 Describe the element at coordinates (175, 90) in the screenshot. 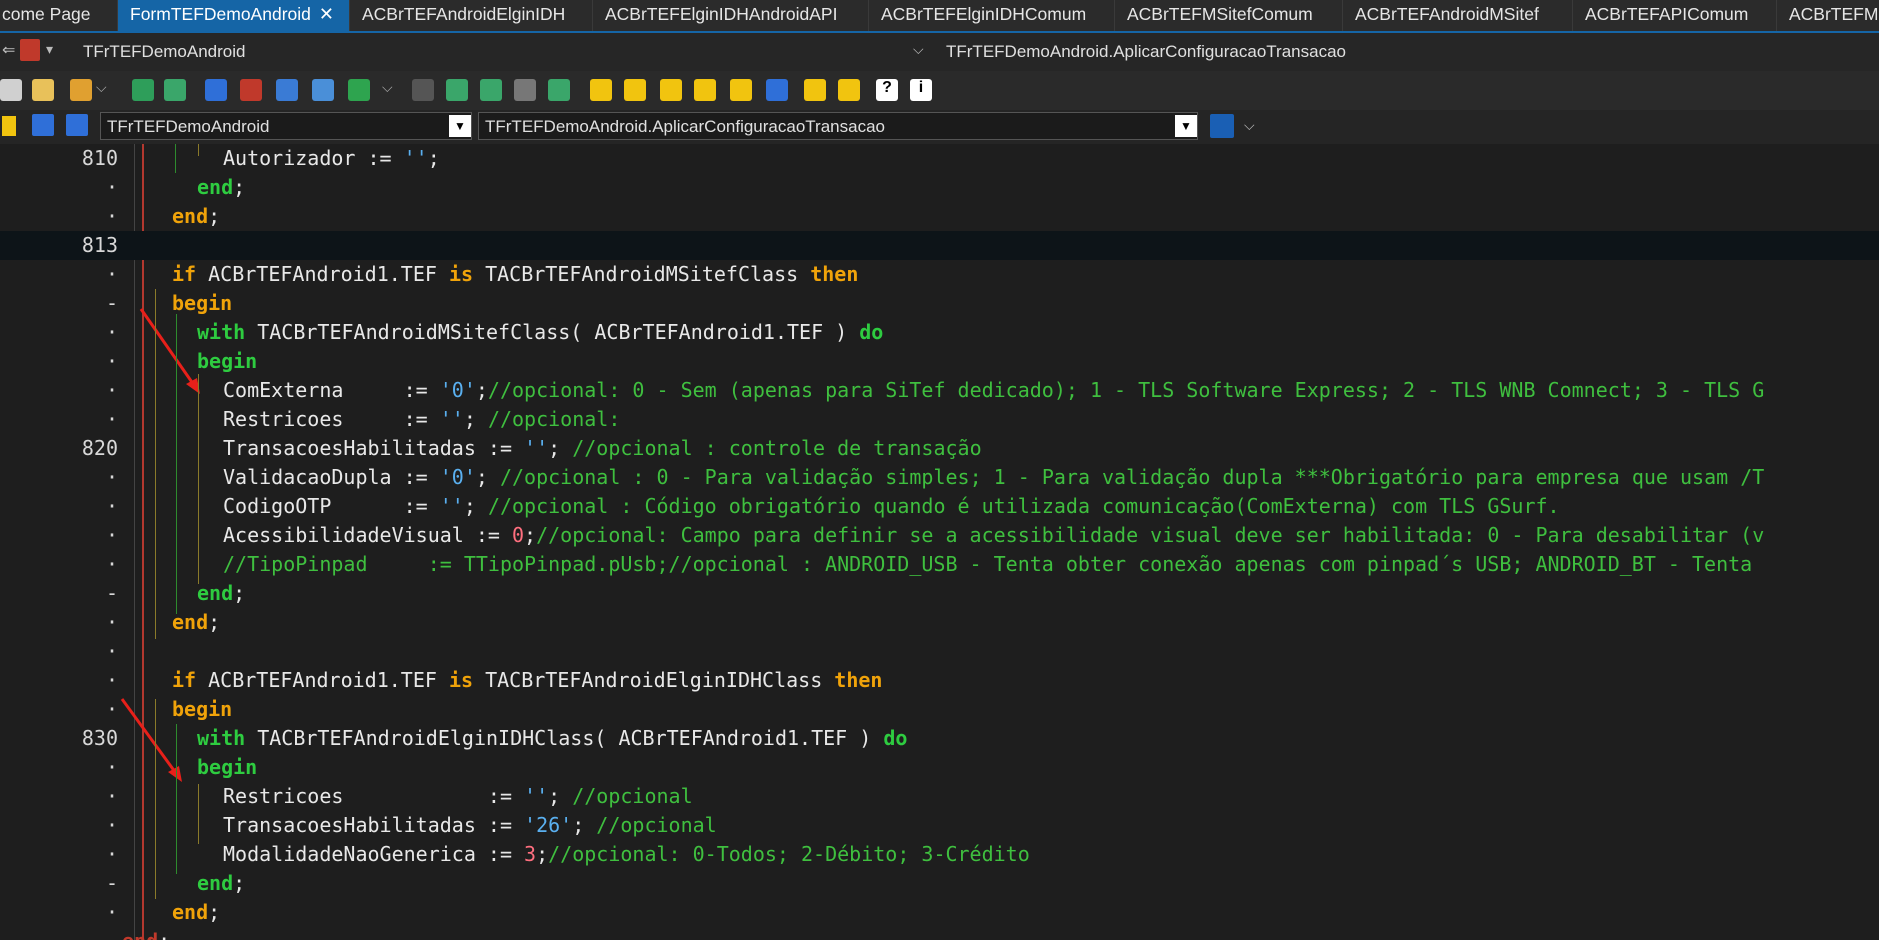

I see `save-all-icon` at that location.